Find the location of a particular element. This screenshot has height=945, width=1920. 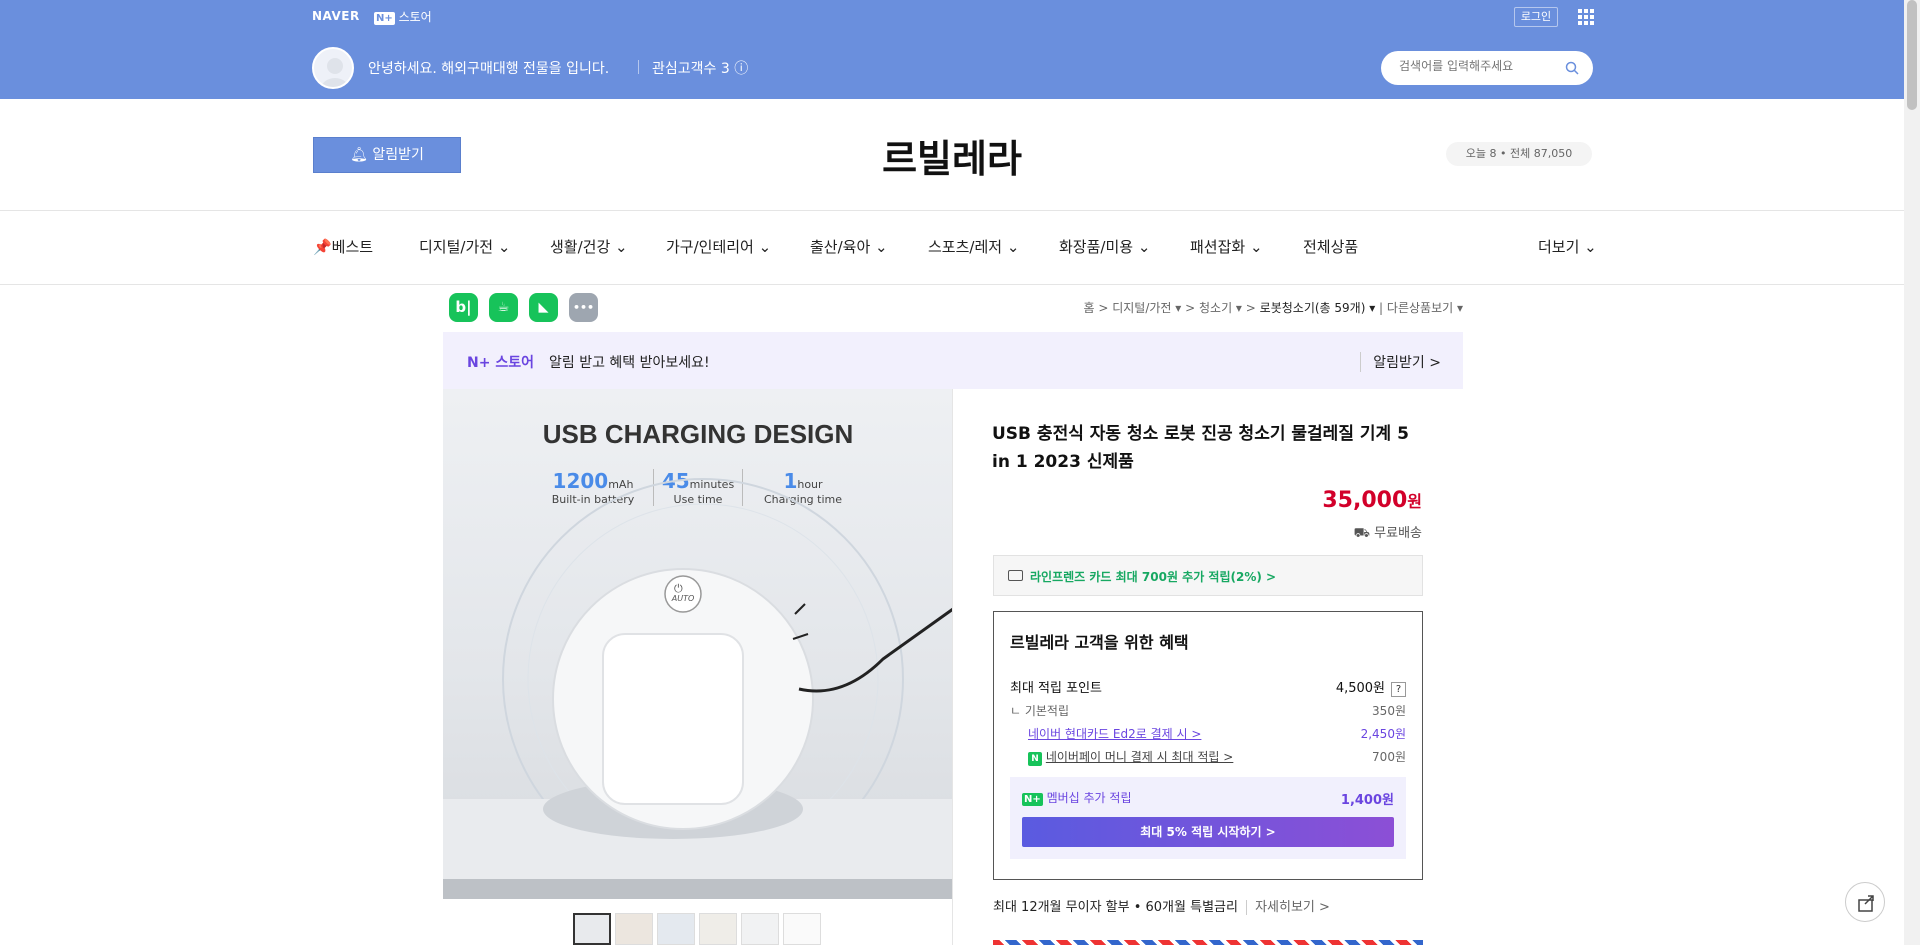

nav-item-fashion: 패션잡화 ⌄ is located at coordinates (1226, 246).